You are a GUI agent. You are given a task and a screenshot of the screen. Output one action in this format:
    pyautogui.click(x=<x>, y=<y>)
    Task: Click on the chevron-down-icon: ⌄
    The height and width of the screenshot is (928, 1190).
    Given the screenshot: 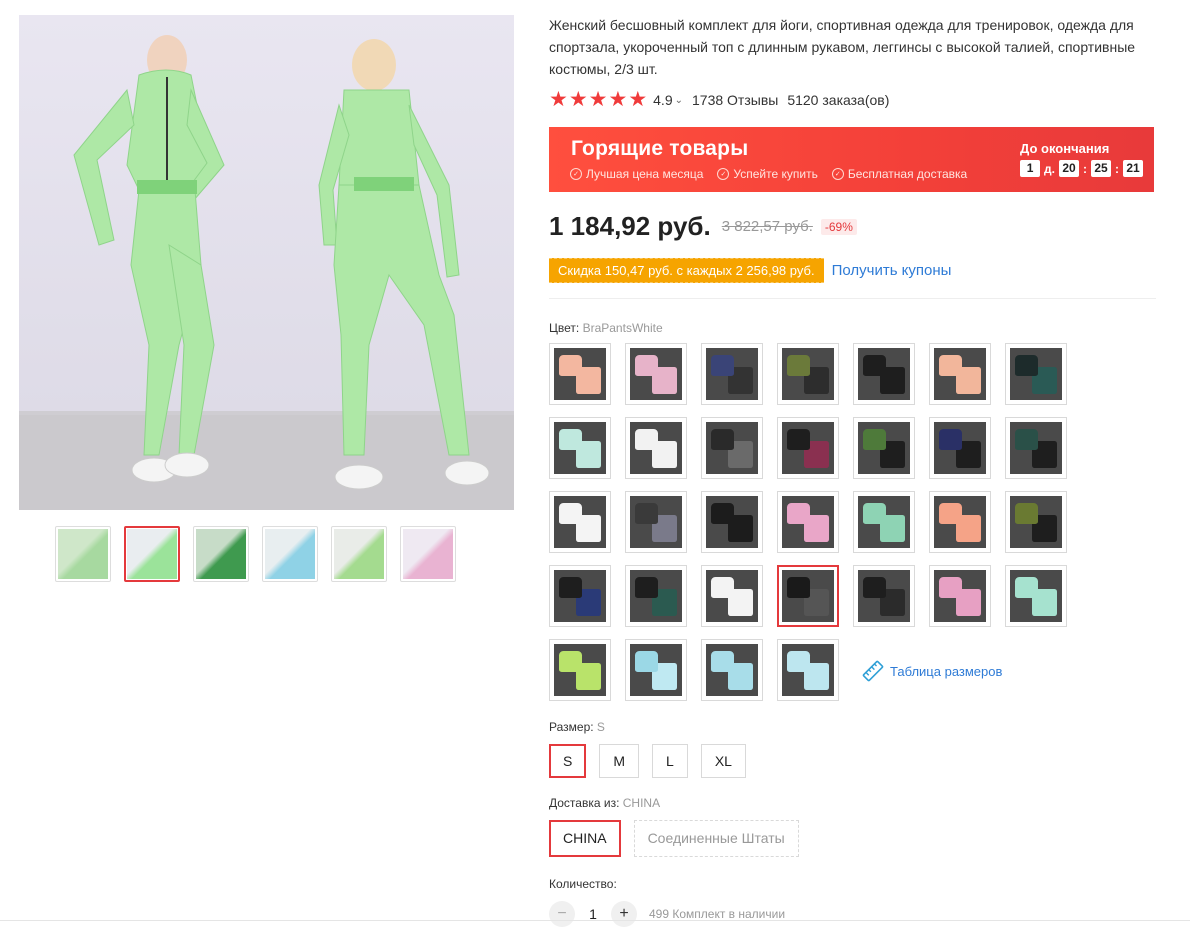 What is the action you would take?
    pyautogui.click(x=679, y=100)
    